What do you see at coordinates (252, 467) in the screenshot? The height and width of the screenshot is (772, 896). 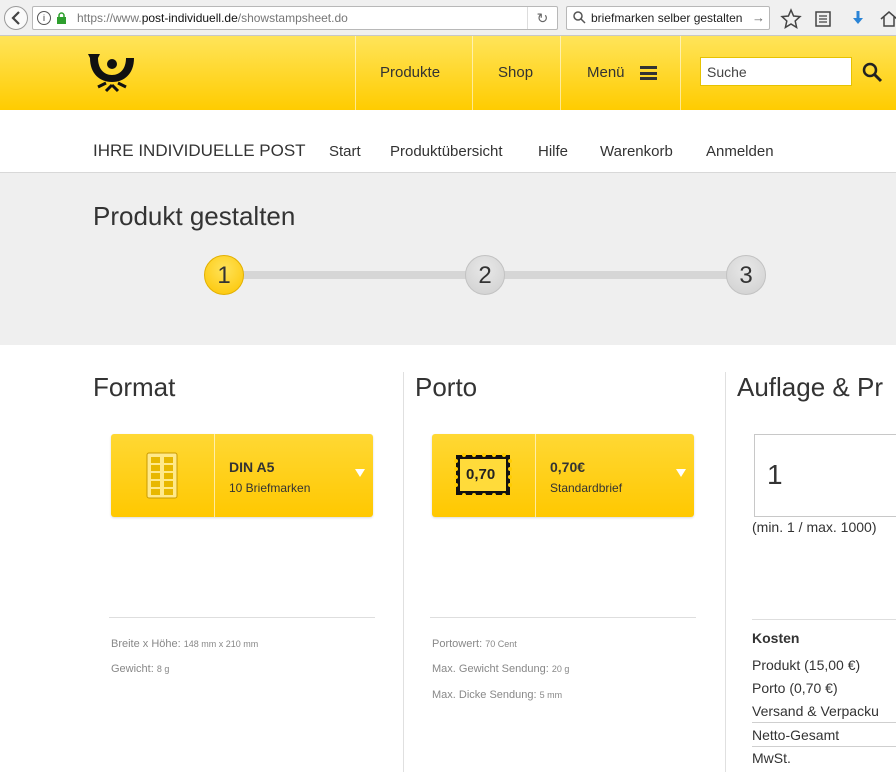 I see `format-selected: DIN A5` at bounding box center [252, 467].